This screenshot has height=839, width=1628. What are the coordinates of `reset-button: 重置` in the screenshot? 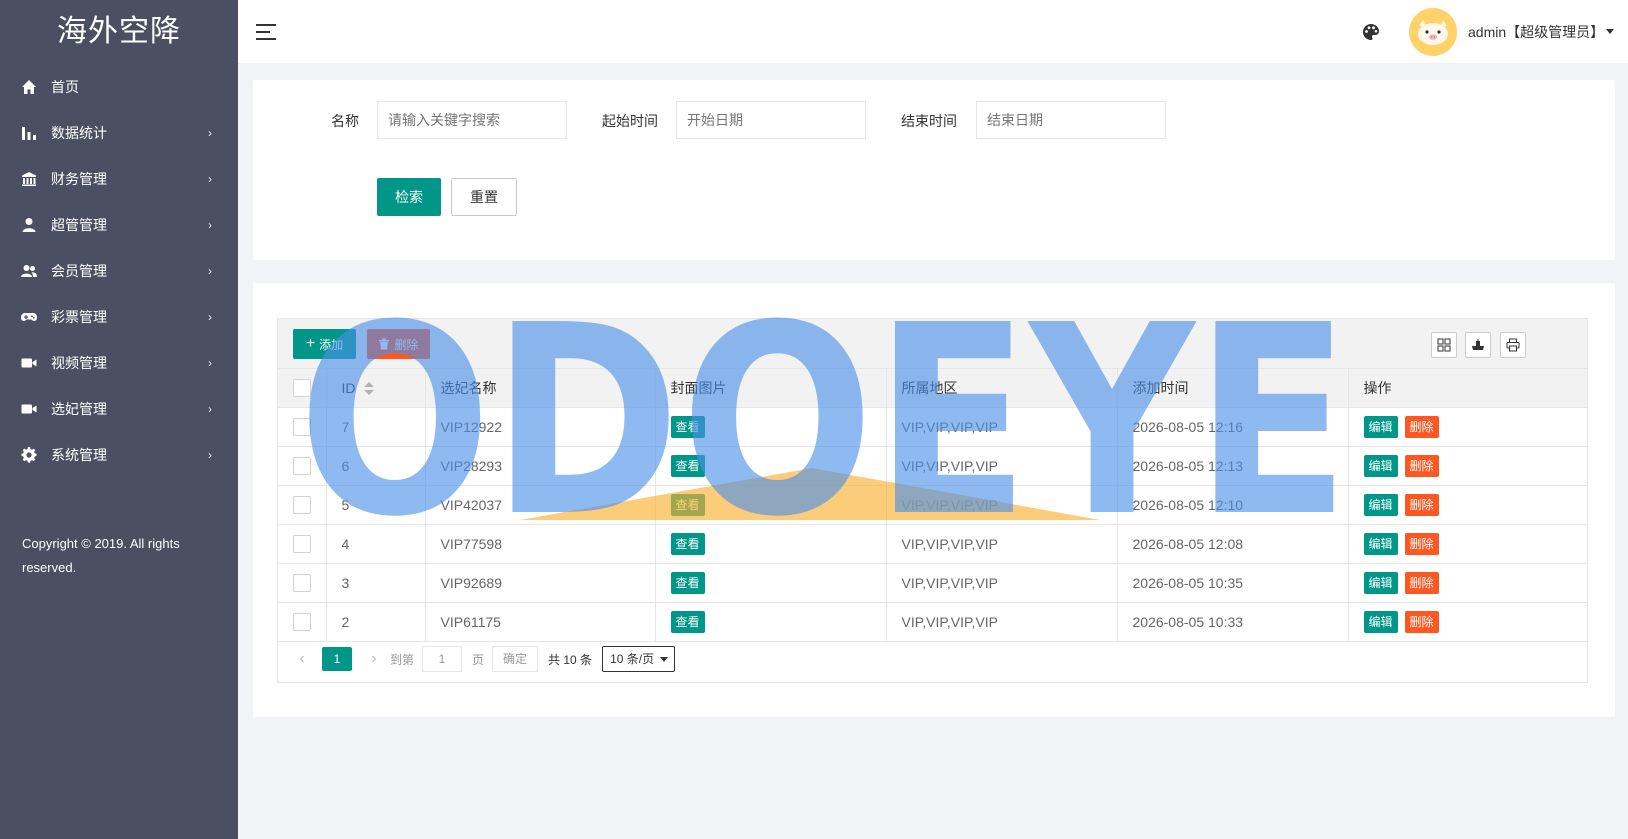 It's located at (484, 197).